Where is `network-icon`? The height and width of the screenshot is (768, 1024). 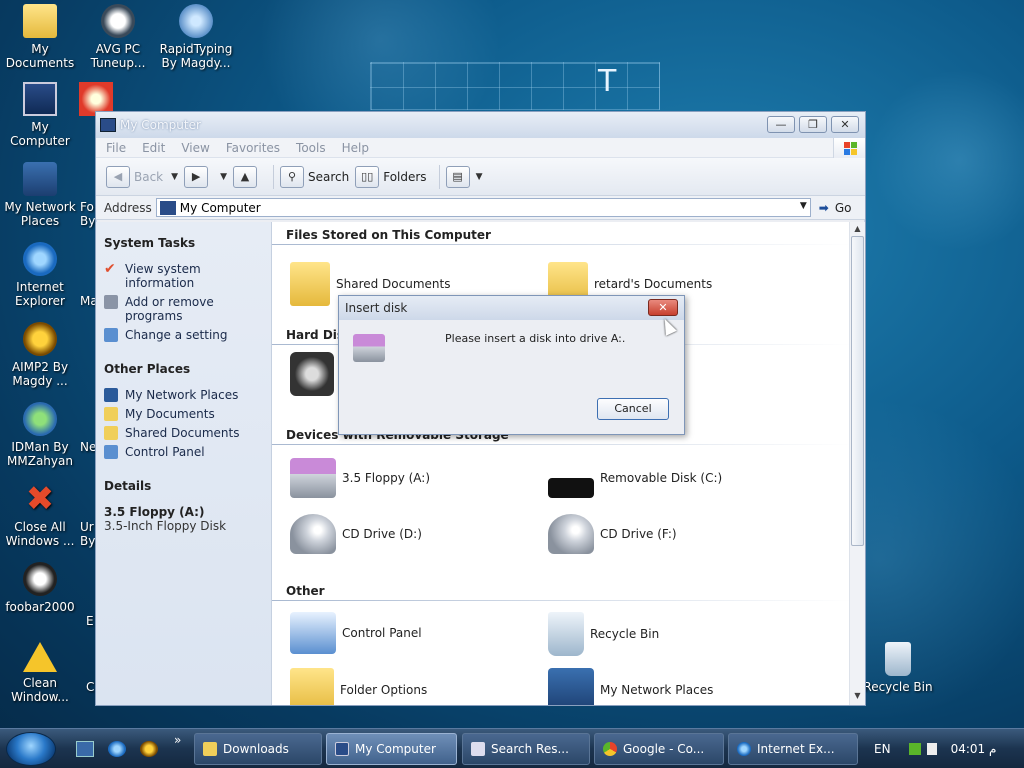
network-icon is located at coordinates (111, 395).